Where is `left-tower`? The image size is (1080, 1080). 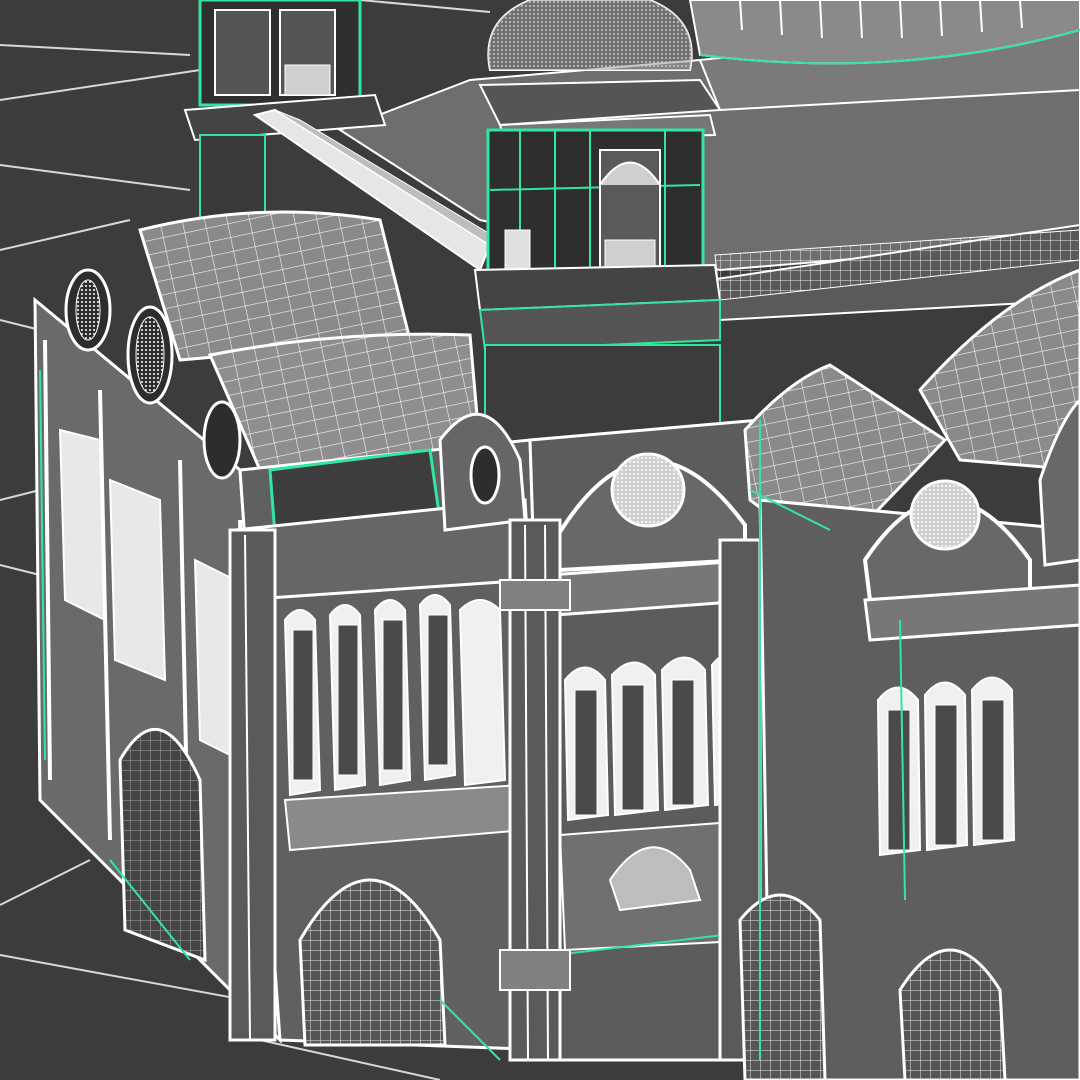 left-tower is located at coordinates (285, 113).